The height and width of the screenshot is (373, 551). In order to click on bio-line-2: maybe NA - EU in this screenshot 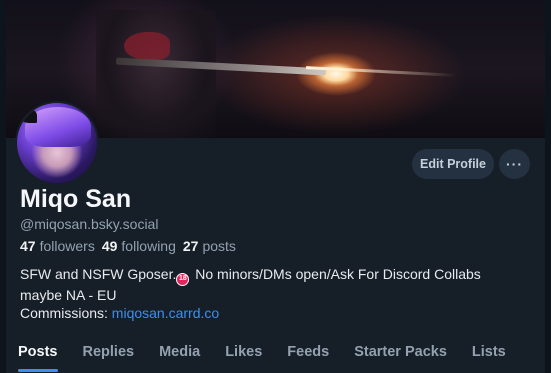, I will do `click(68, 295)`.